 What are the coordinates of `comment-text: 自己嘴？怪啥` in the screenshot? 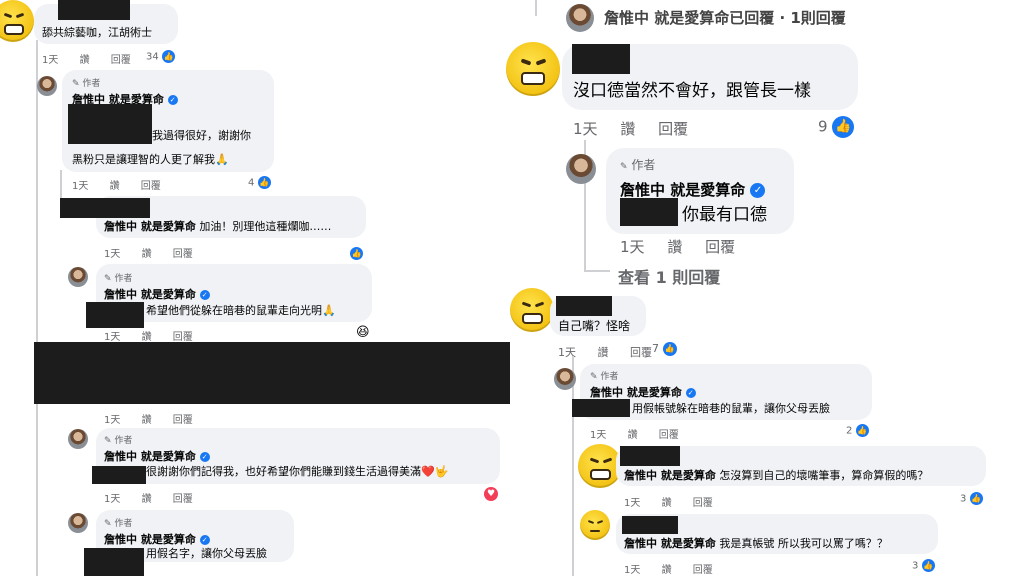 It's located at (594, 326).